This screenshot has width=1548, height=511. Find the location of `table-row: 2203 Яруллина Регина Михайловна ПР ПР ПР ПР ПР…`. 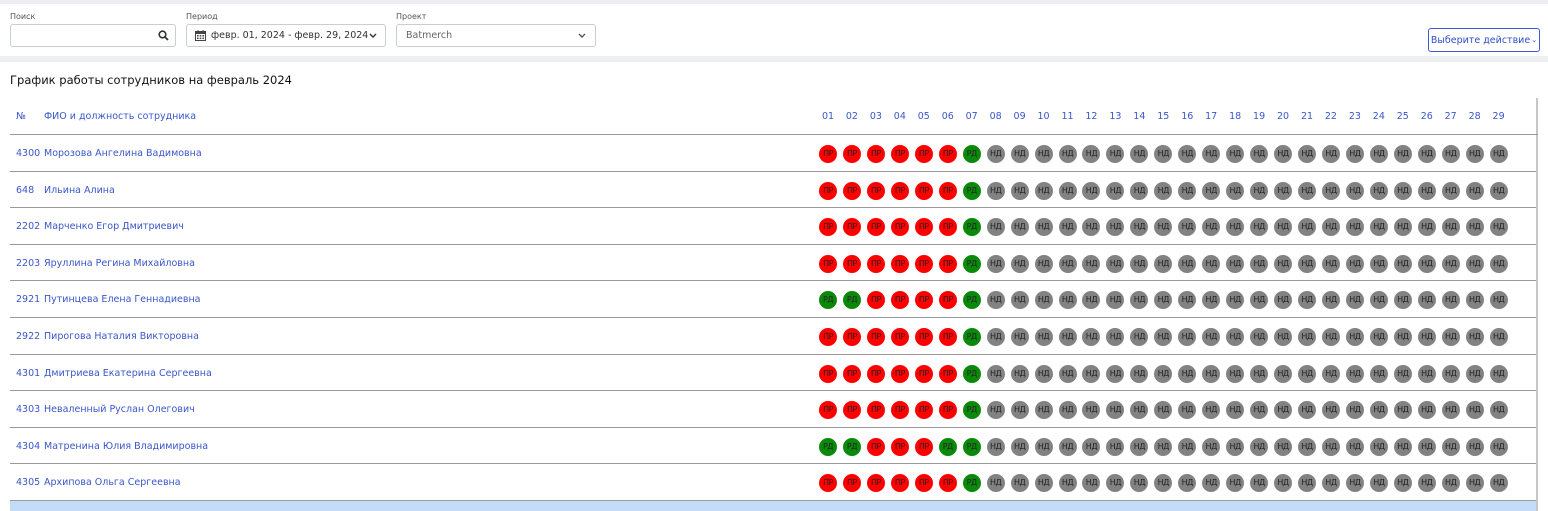

table-row: 2203 Яруллина Регина Михайловна ПР ПР ПР ПР ПР… is located at coordinates (773, 263).